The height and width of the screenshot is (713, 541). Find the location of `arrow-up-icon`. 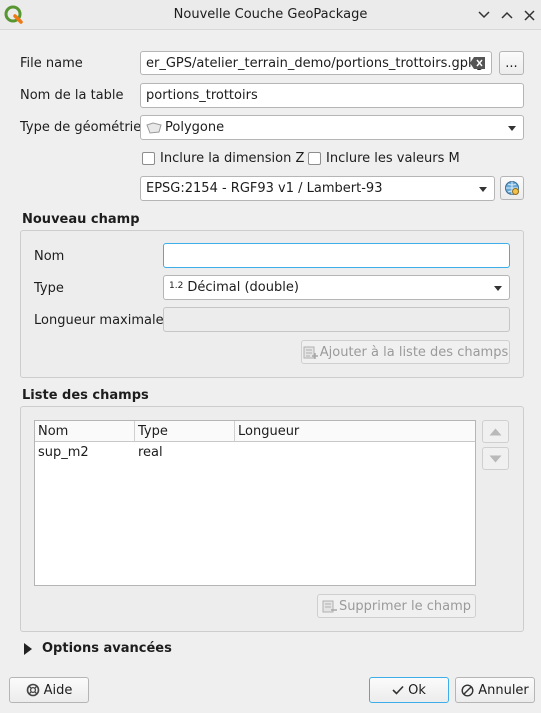

arrow-up-icon is located at coordinates (495, 431).